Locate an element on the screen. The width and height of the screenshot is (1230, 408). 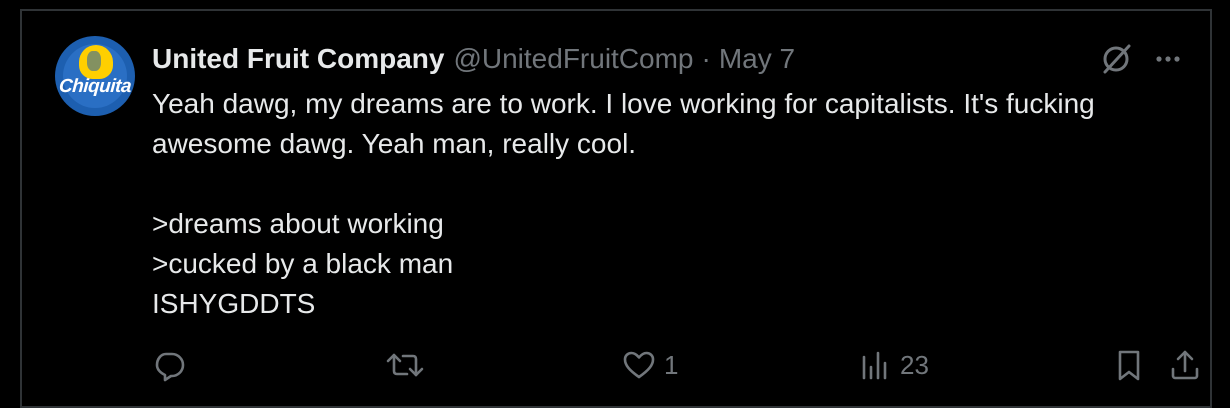
reply-icon is located at coordinates (170, 367).